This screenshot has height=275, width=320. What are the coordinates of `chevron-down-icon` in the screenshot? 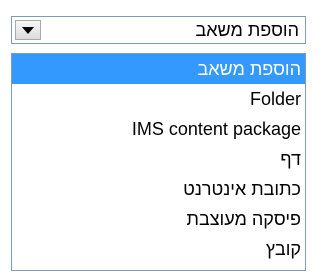 It's located at (28, 30).